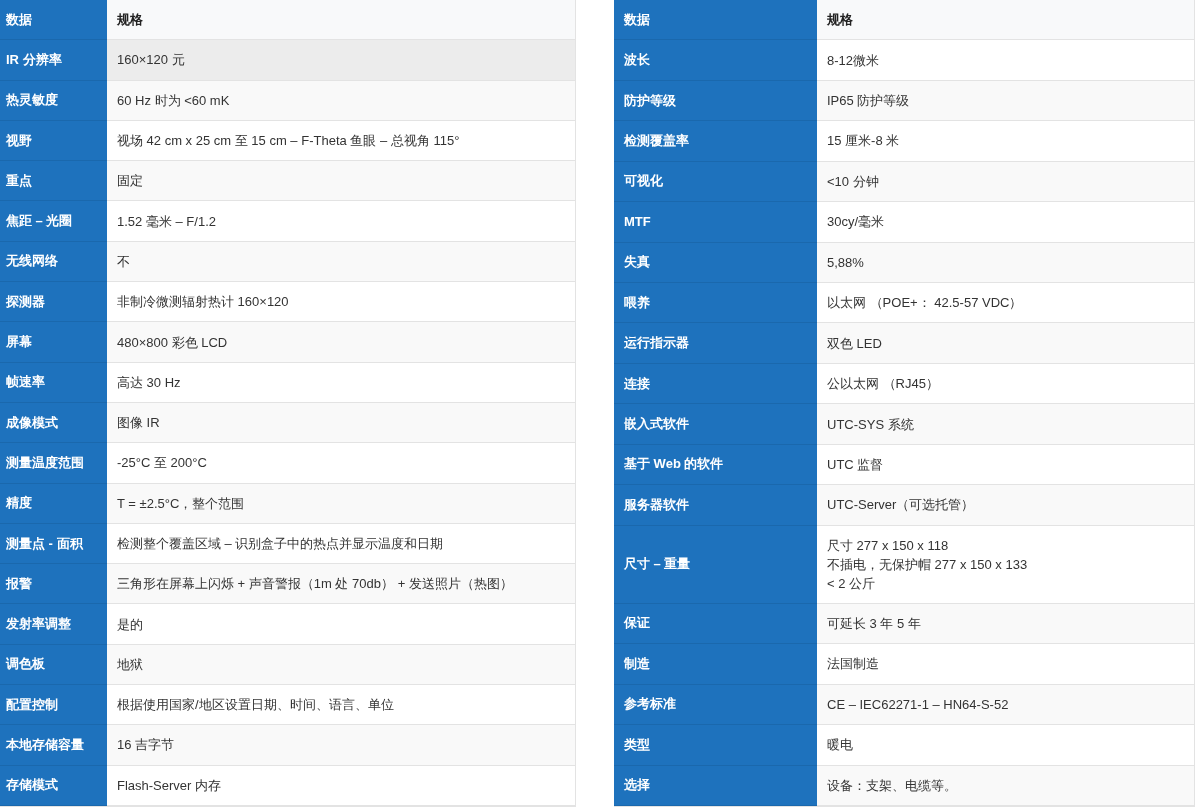  What do you see at coordinates (341, 665) in the screenshot?
I see `spec-value: 地狱` at bounding box center [341, 665].